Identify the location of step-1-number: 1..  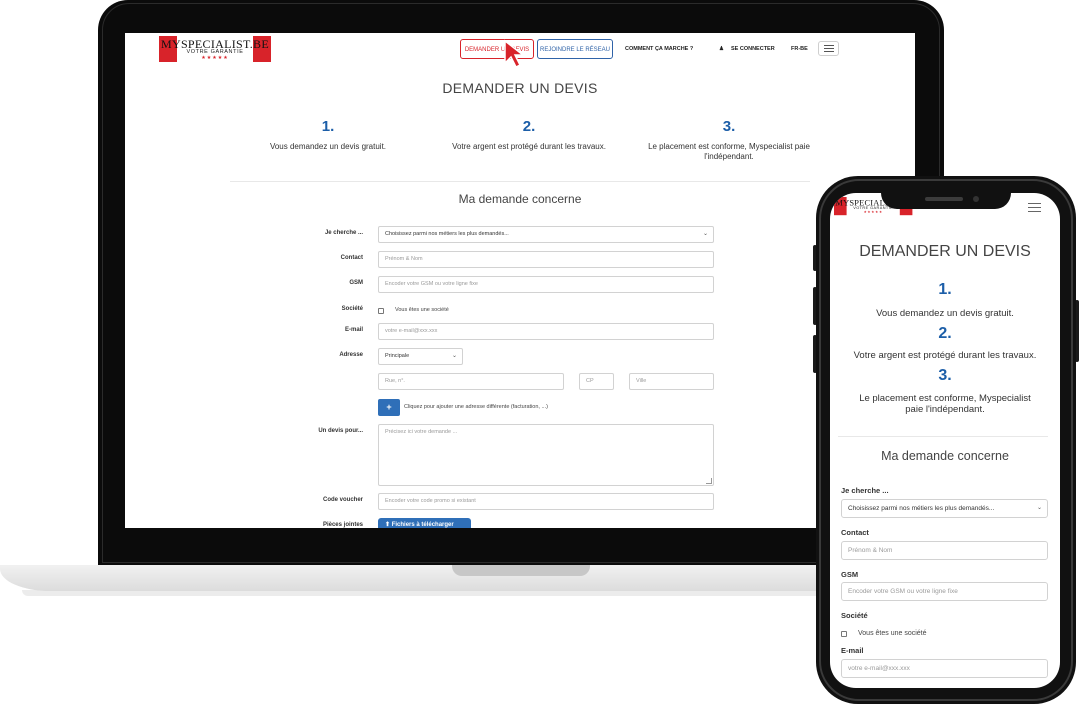
(328, 126).